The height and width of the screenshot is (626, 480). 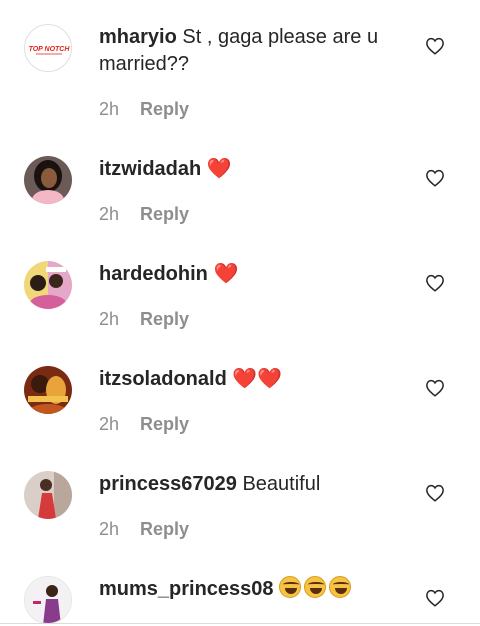 What do you see at coordinates (257, 379) in the screenshot?
I see `comment-body: ❤️❤️` at bounding box center [257, 379].